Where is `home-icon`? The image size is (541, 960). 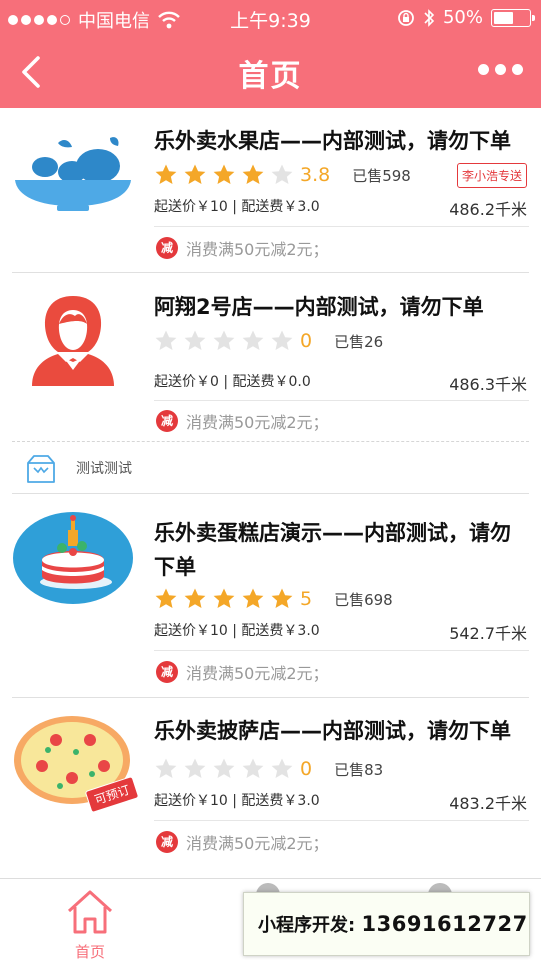
home-icon is located at coordinates (90, 912).